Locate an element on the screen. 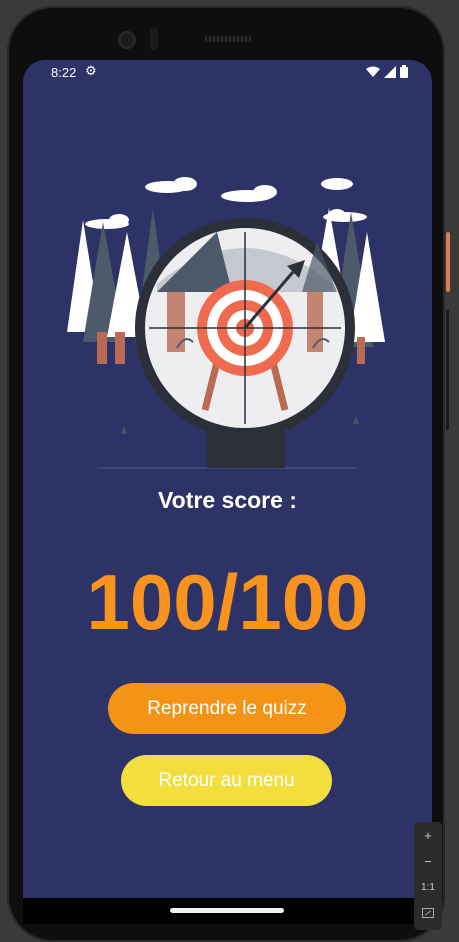 The width and height of the screenshot is (459, 942). signal-icon is located at coordinates (390, 71).